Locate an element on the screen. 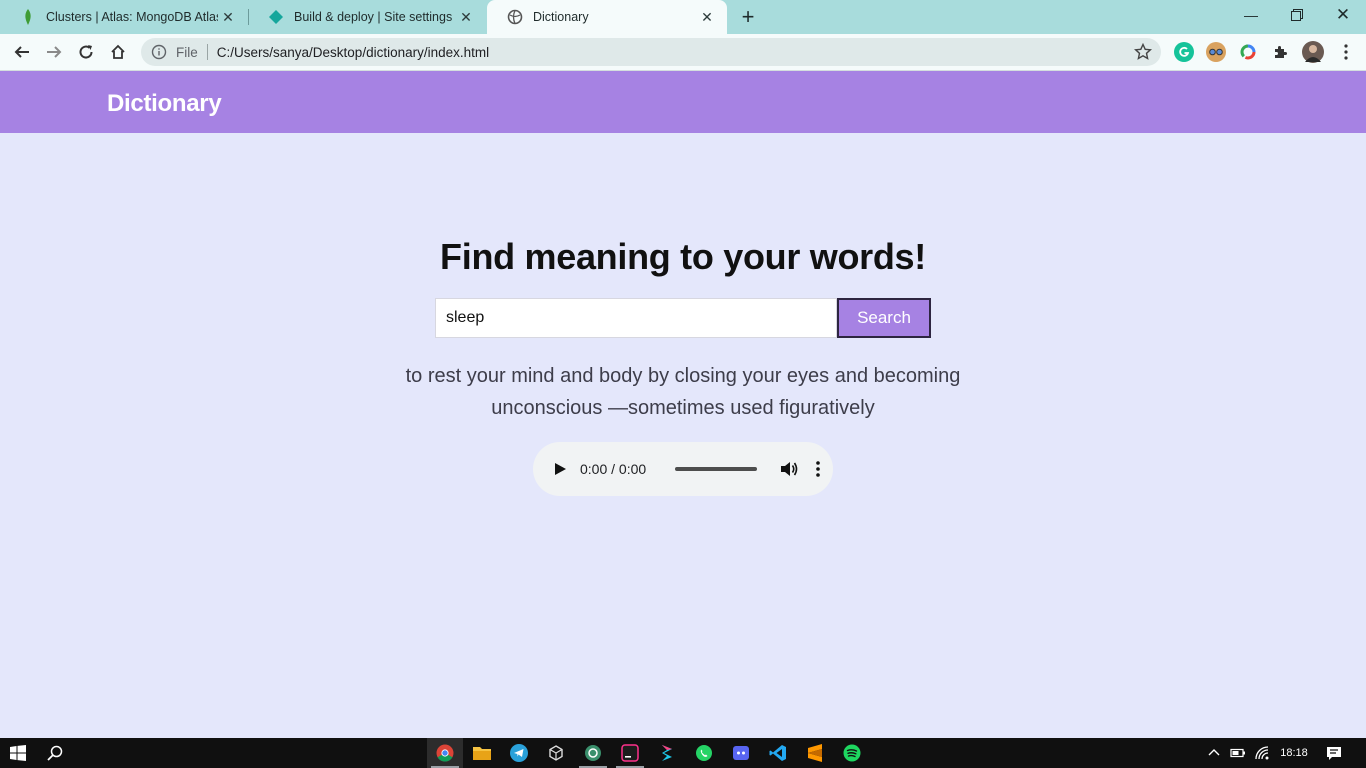  minimize-button: — is located at coordinates (1251, 15).